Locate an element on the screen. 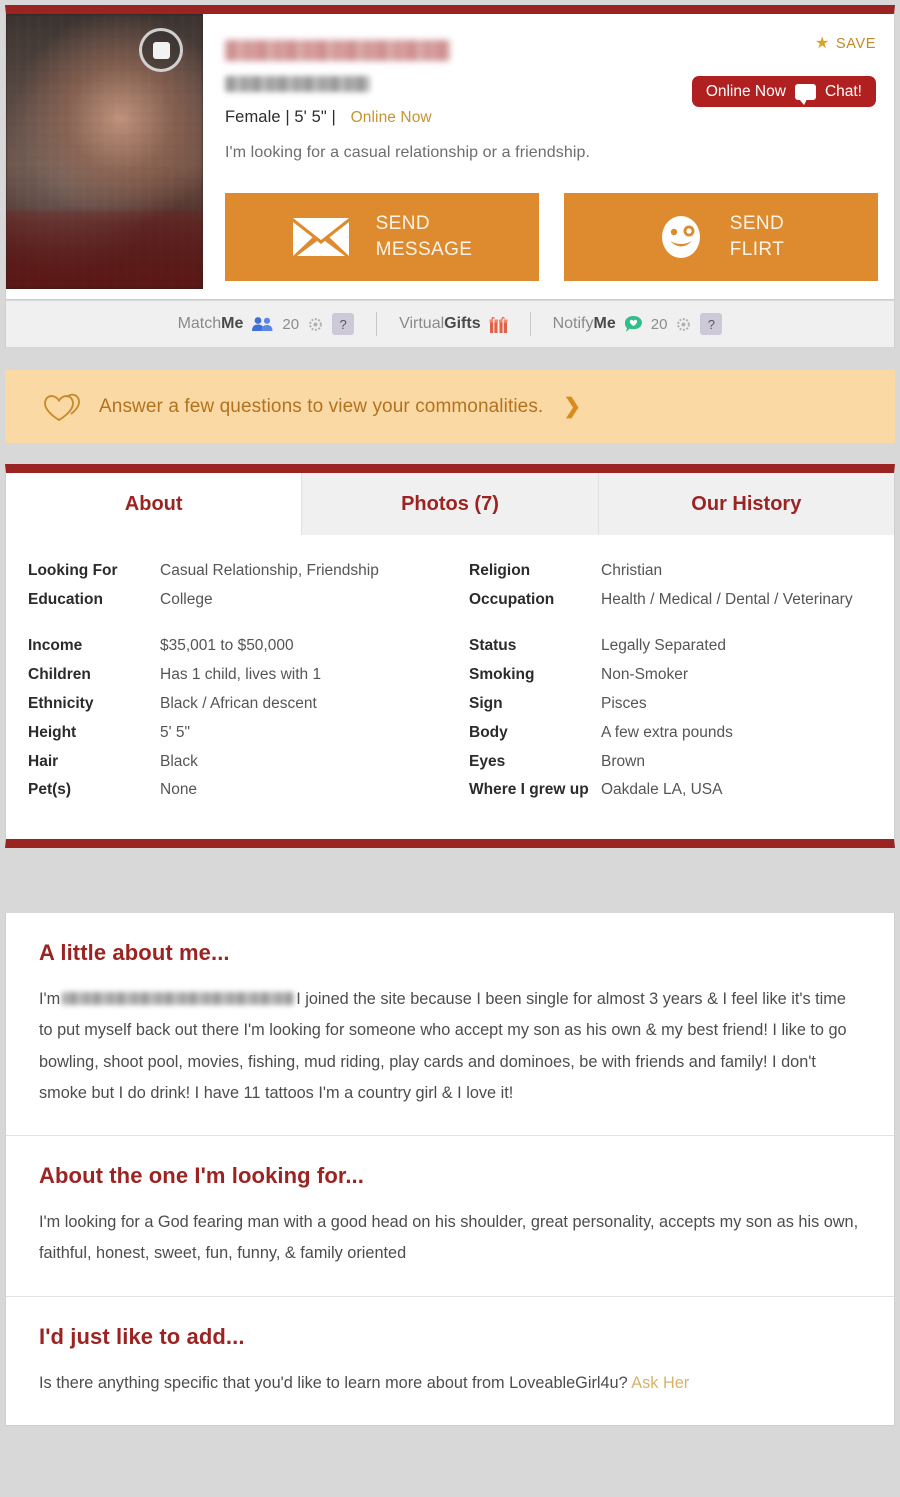 The image size is (900, 1497). detail-key: Religion is located at coordinates (500, 570).